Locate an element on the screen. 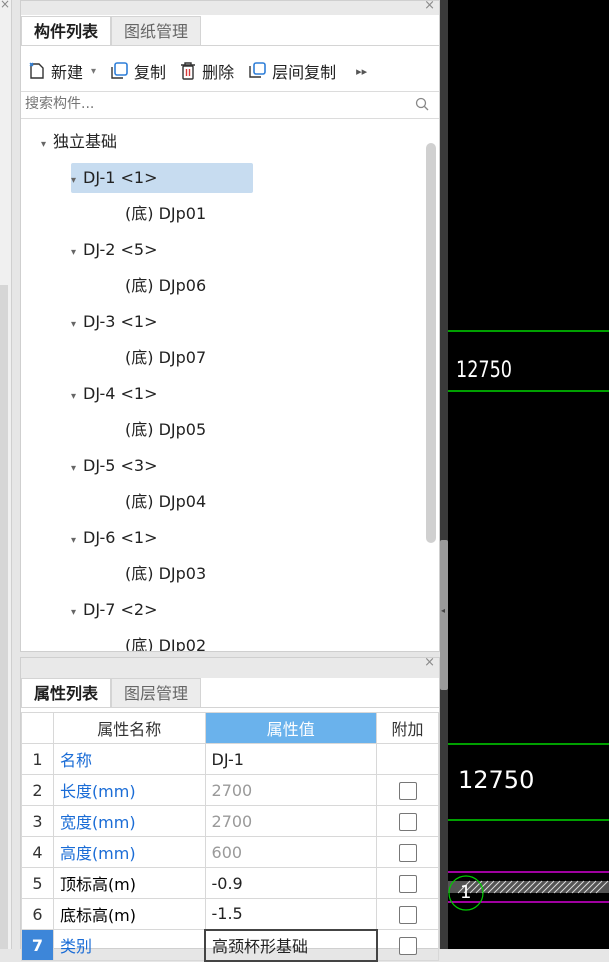 The width and height of the screenshot is (609, 962). index-header is located at coordinates (37, 728).